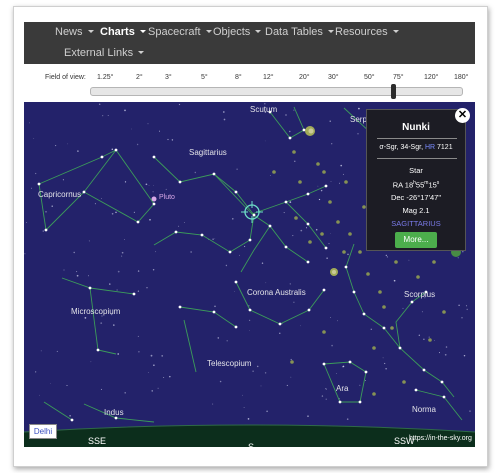 This screenshot has width=500, height=473. Describe the element at coordinates (276, 91) in the screenshot. I see `fov-slider-track` at that location.